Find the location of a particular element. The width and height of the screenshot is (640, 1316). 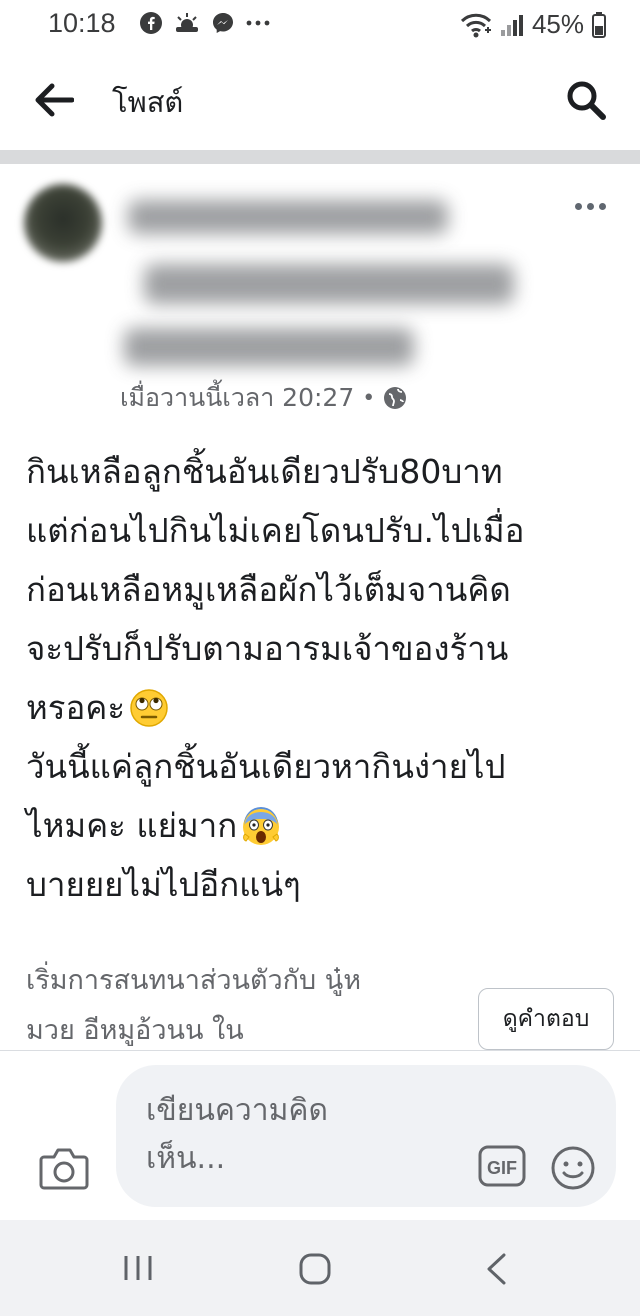

app-header: โพสต์ is located at coordinates (320, 100).